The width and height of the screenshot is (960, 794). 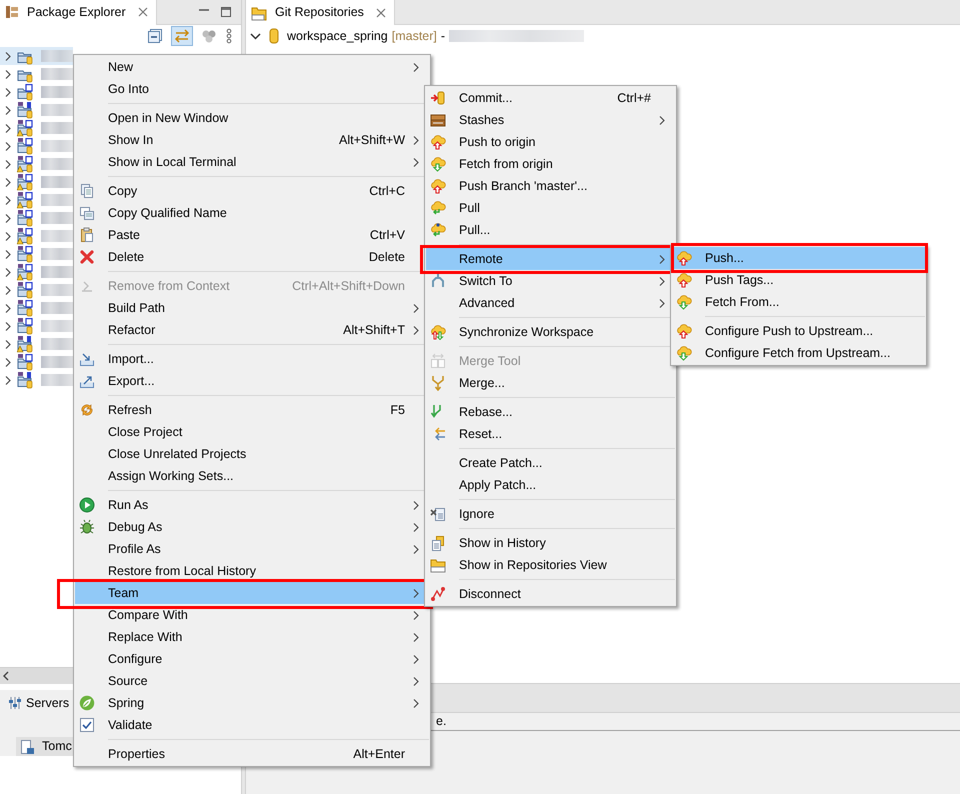 I want to click on repository-name: workspace_spring, so click(x=337, y=36).